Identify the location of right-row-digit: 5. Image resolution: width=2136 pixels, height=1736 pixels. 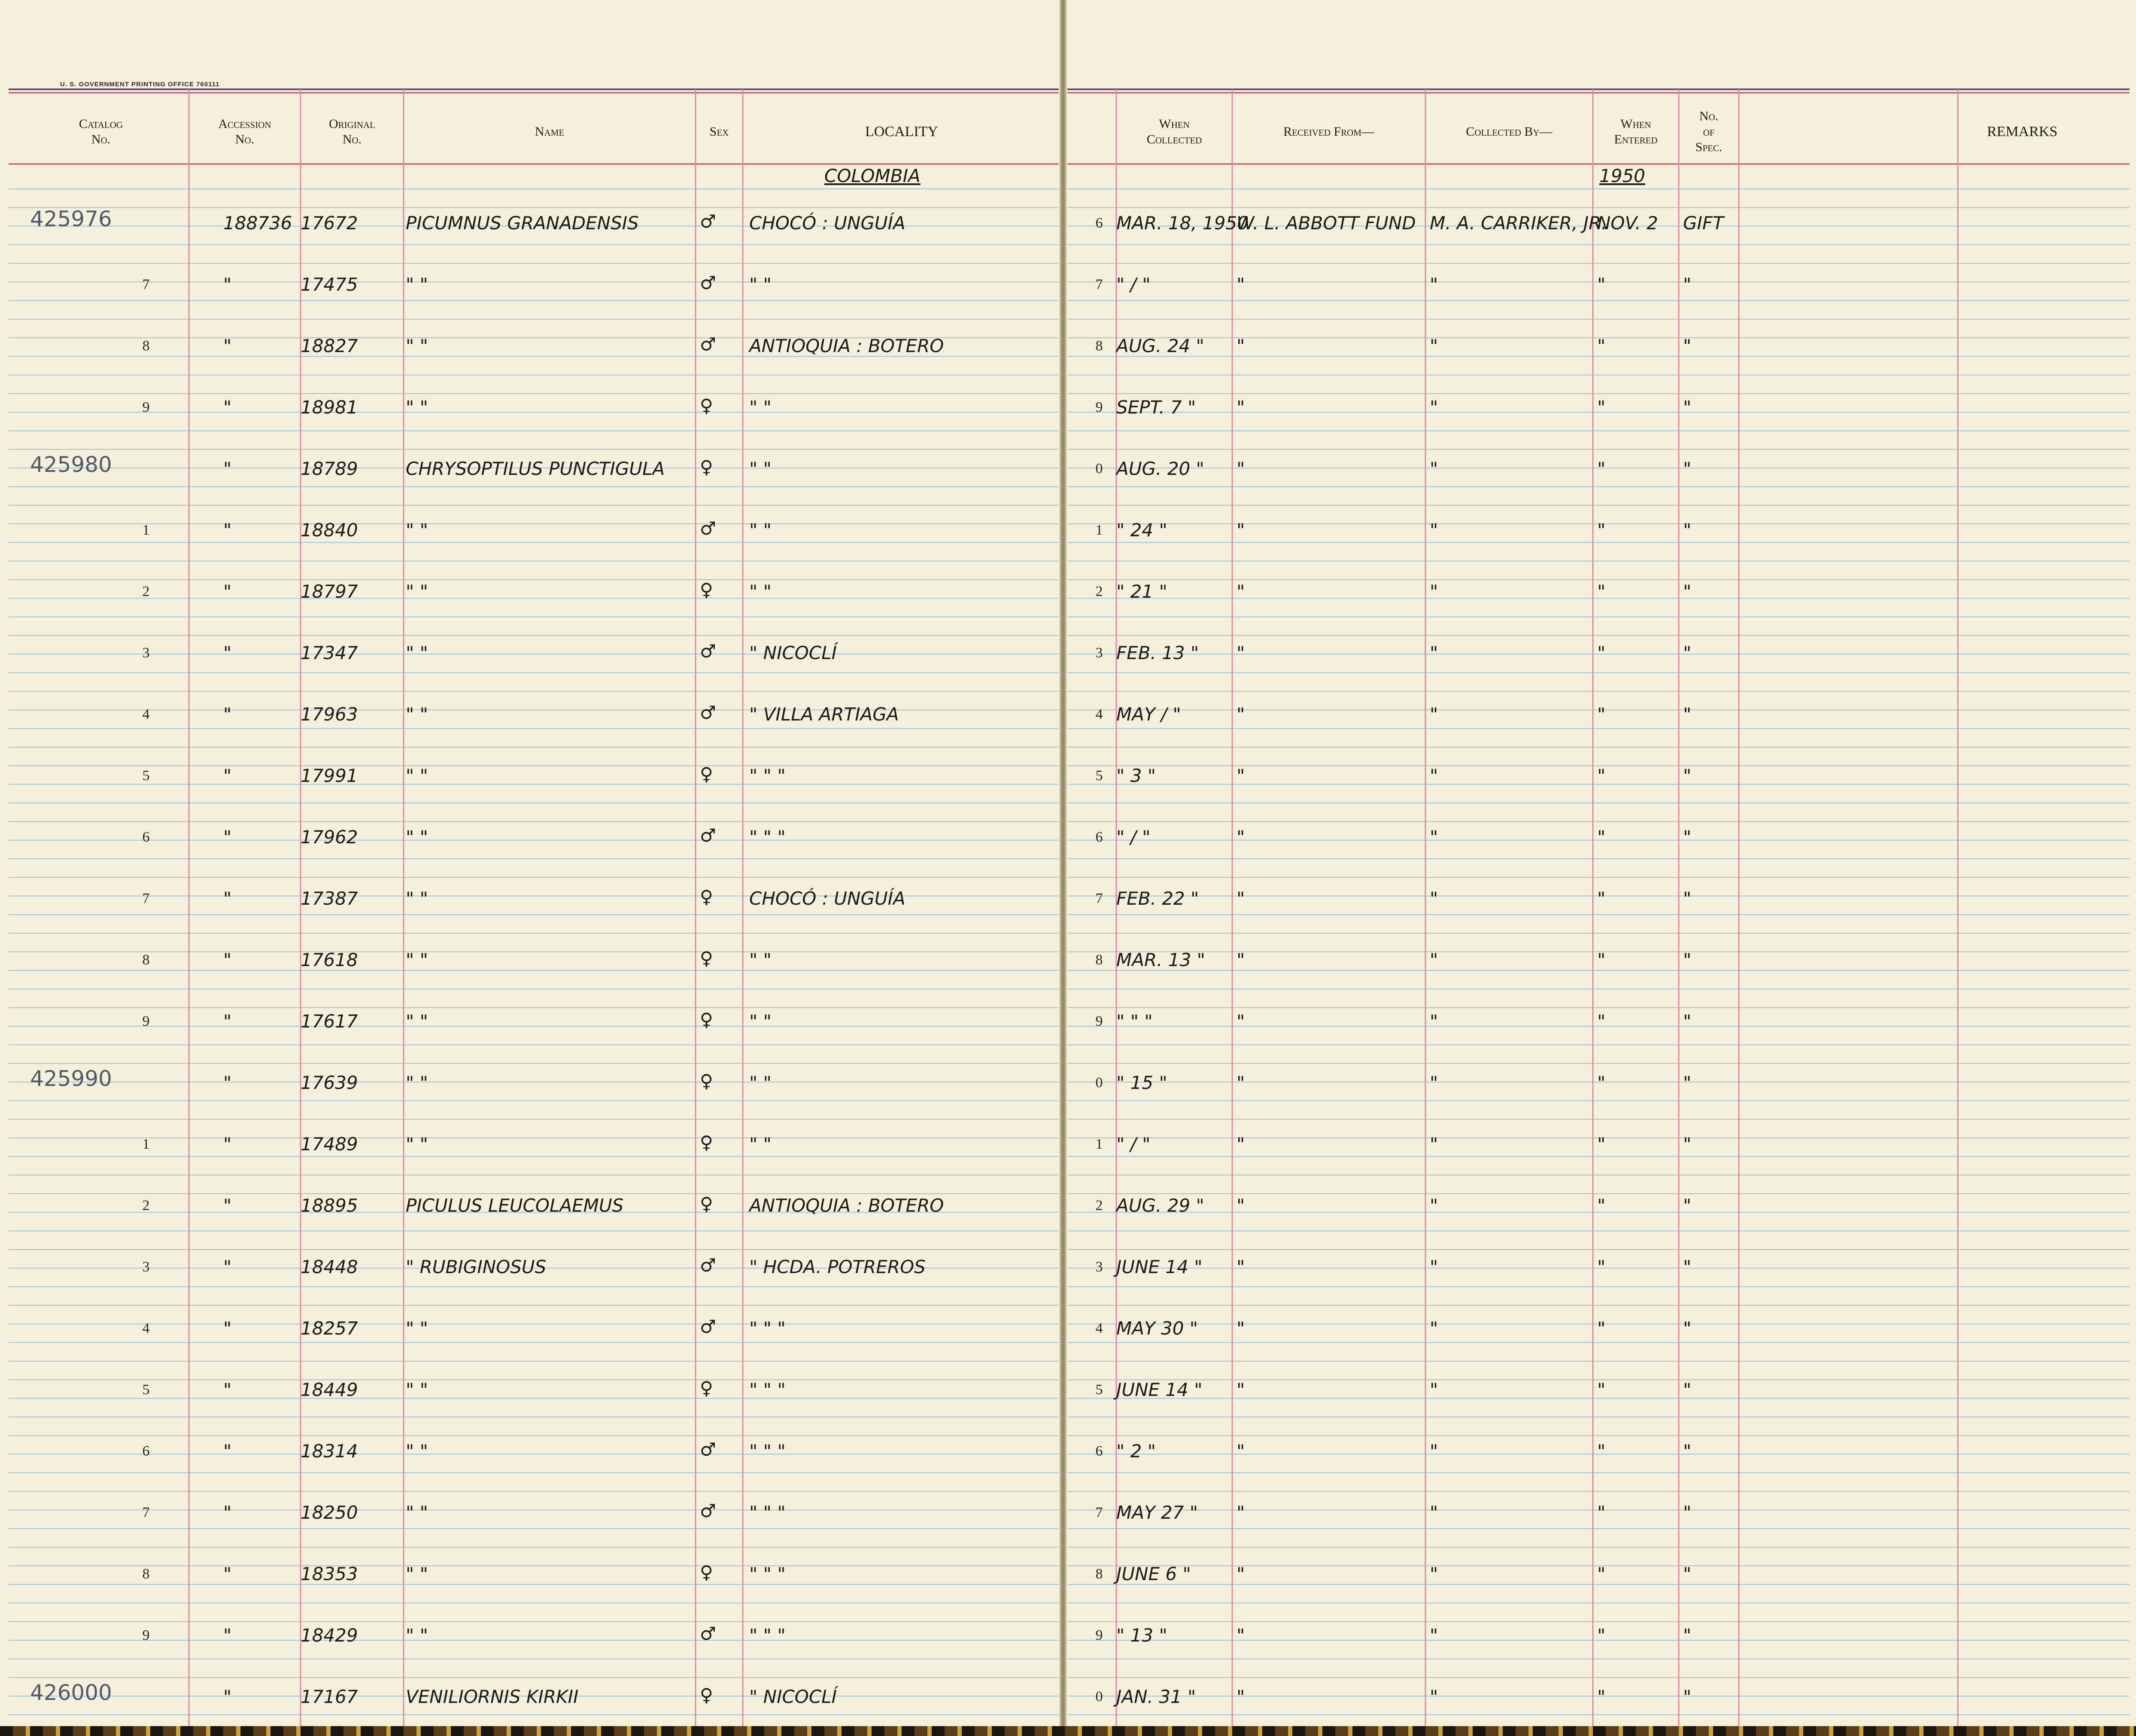
(1099, 776).